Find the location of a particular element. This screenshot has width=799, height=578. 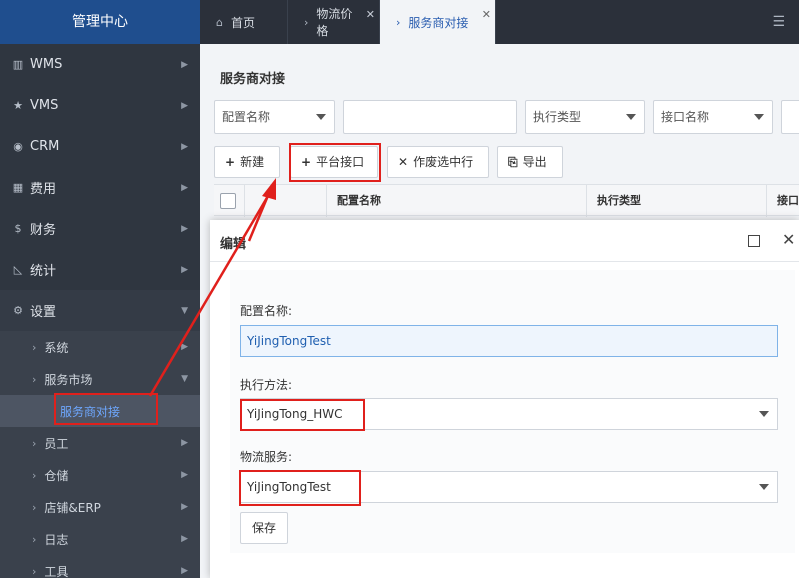

sidebar-subitem-provider: 服务商对接 is located at coordinates (100, 411).